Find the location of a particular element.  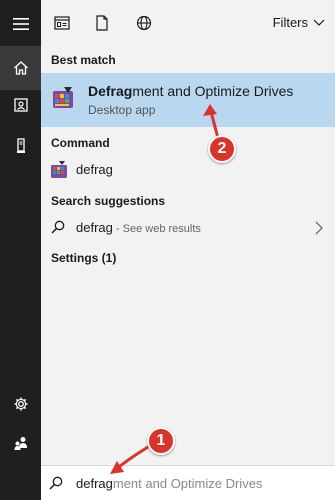

search-box: defragment and Optimize Drives is located at coordinates (188, 482).